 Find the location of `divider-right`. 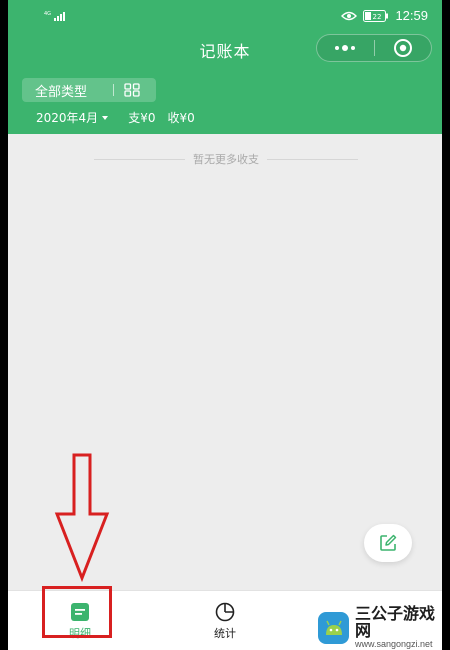

divider-right is located at coordinates (312, 159).